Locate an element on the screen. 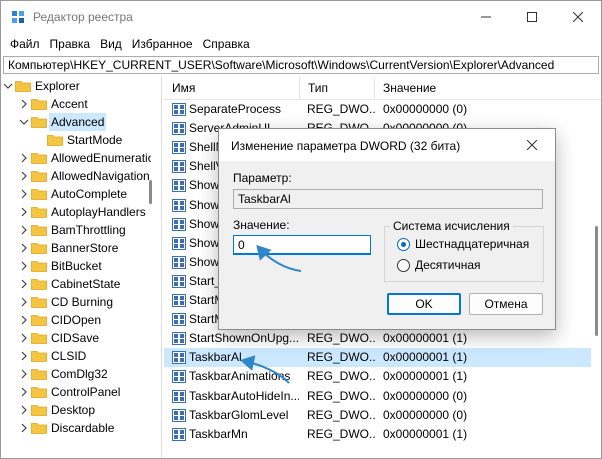 The height and width of the screenshot is (459, 602). dialog-title-bar: Изменение параметра DWORD (32 бита) is located at coordinates (387, 145).